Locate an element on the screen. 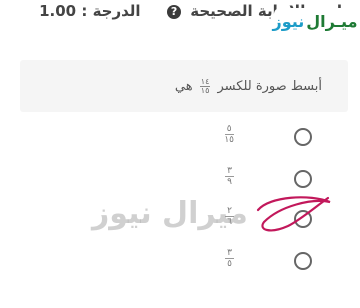  question-circle-icon: ? is located at coordinates (174, 11).